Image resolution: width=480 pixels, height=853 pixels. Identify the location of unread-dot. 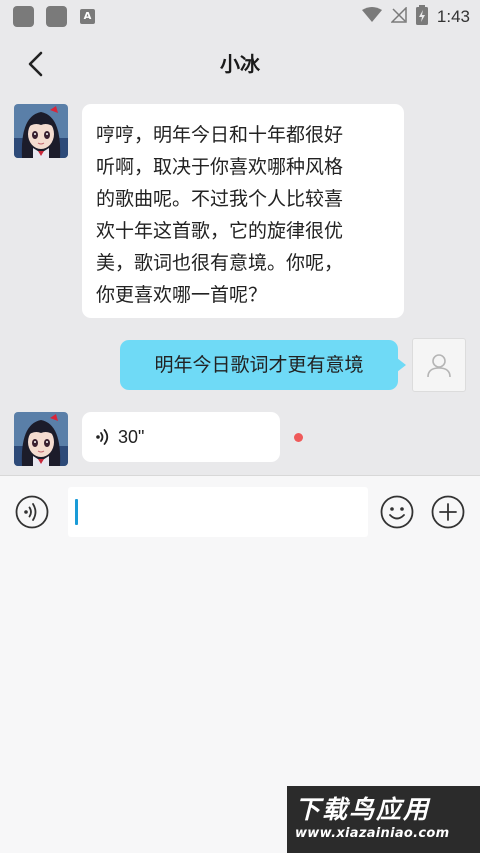
(298, 437).